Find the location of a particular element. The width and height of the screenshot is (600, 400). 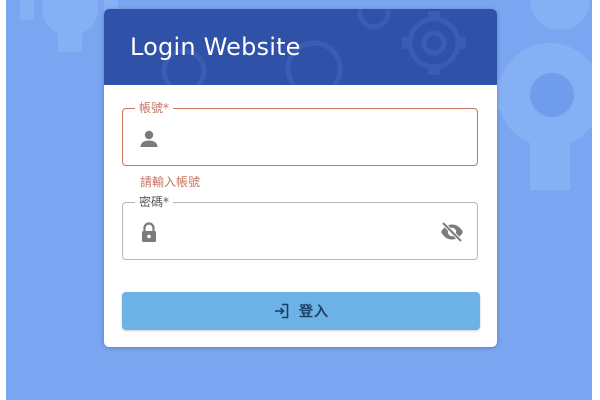

account-label: 帳號* is located at coordinates (154, 108).